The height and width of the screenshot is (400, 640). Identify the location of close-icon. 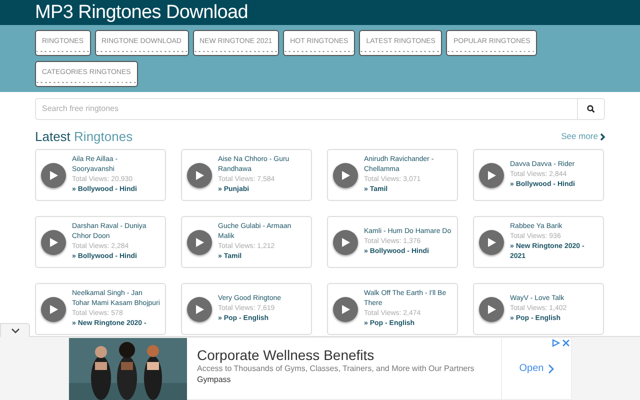
(566, 343).